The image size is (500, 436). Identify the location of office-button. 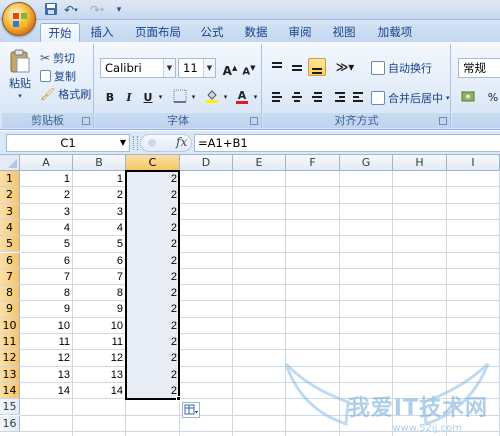
(19, 19).